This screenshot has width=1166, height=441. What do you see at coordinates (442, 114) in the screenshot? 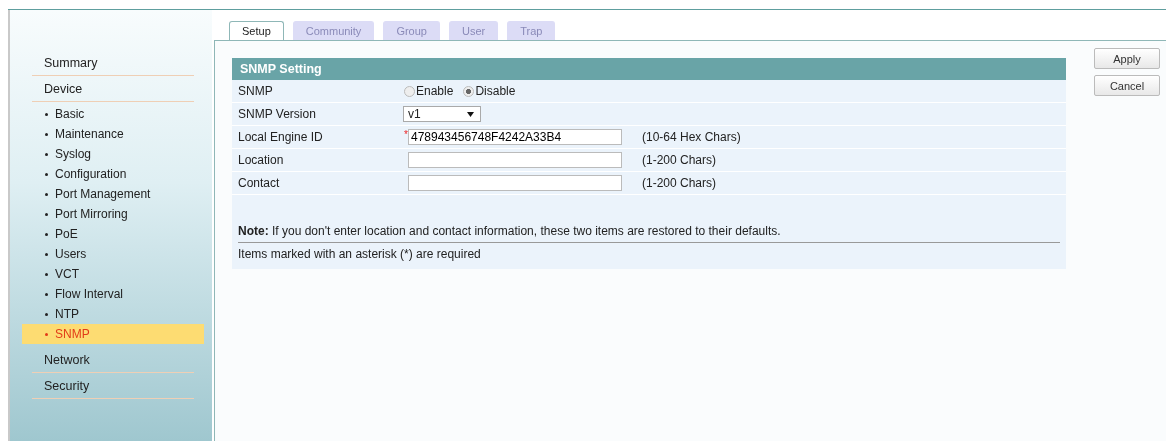
I see `version-select: v1` at bounding box center [442, 114].